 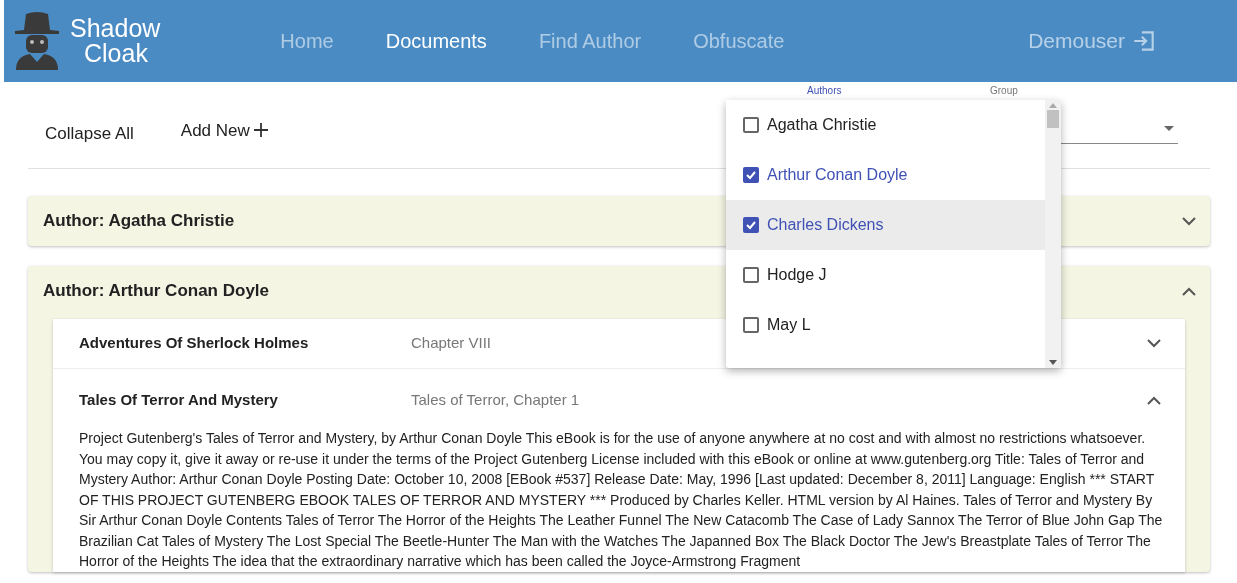 What do you see at coordinates (89, 133) in the screenshot?
I see `collapse-all-button: Collapse All` at bounding box center [89, 133].